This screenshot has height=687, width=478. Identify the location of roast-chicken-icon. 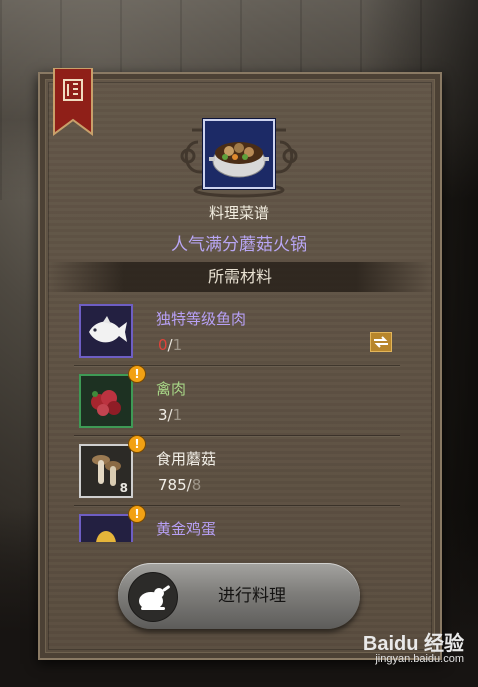
(154, 597).